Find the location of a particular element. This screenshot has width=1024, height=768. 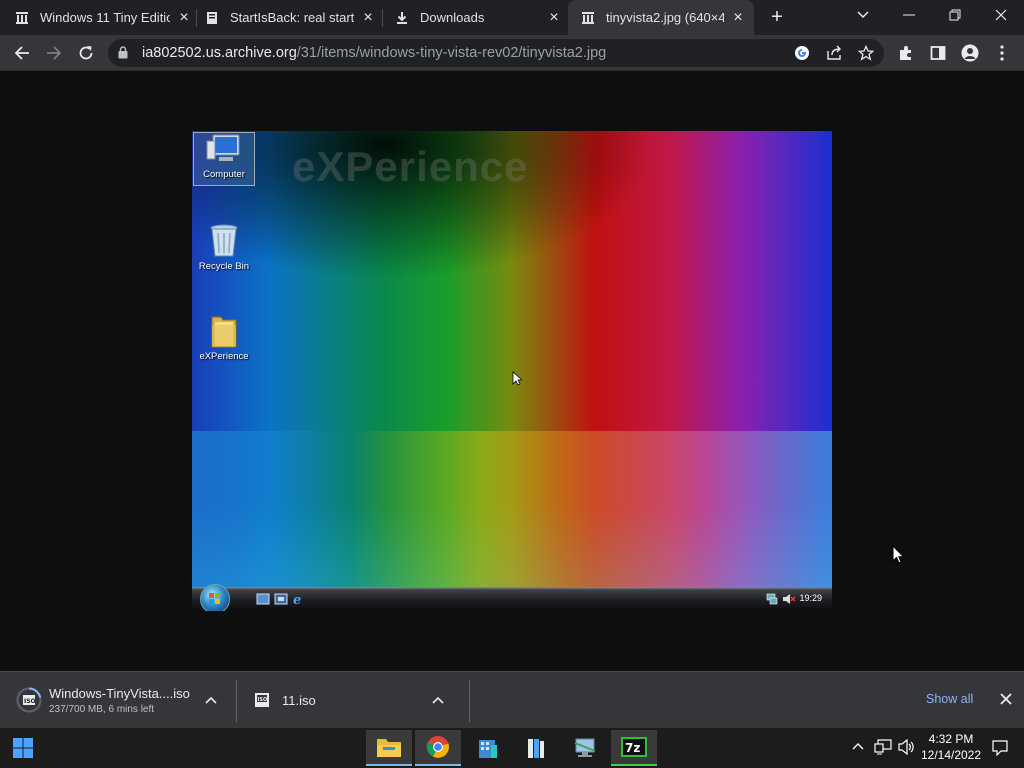

tab-title: StartIsBack: real start m is located at coordinates (292, 17).